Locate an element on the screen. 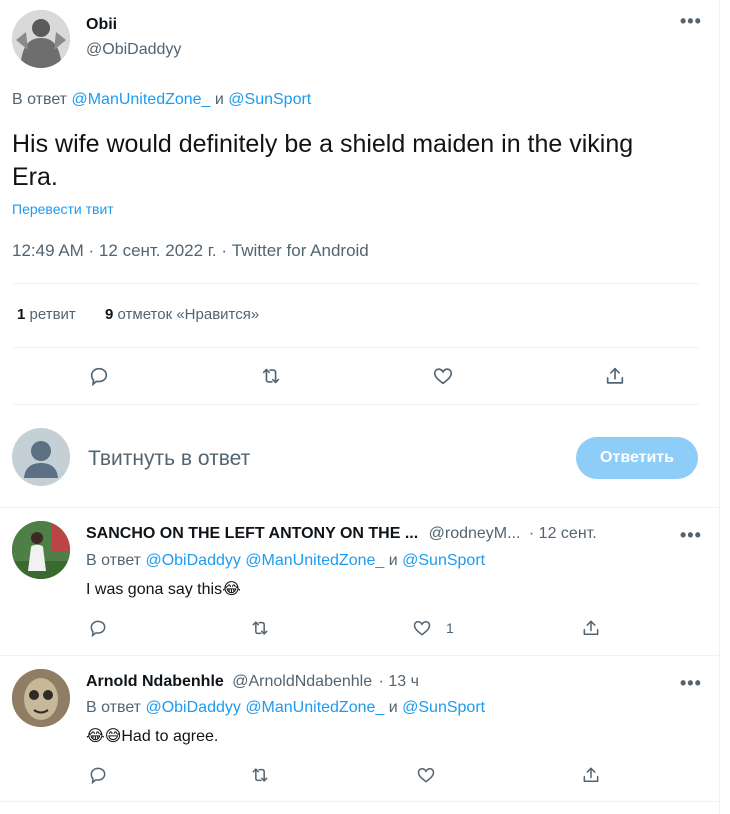 The image size is (730, 814). reply-time: · 12 сент. is located at coordinates (563, 533).